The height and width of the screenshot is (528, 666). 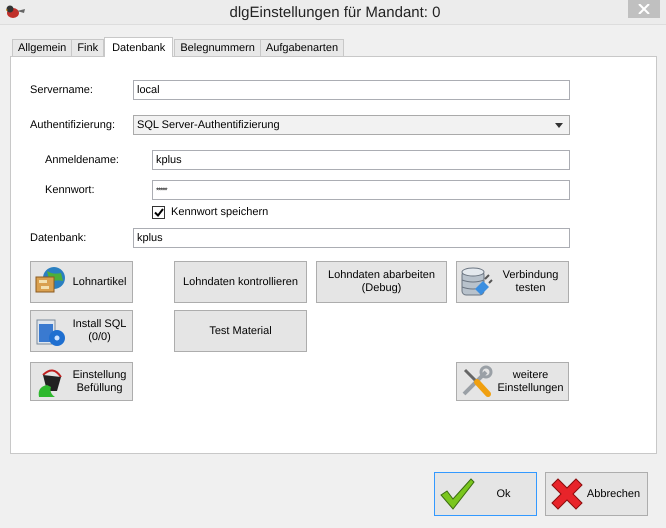 I want to click on input-field: local, so click(x=351, y=90).